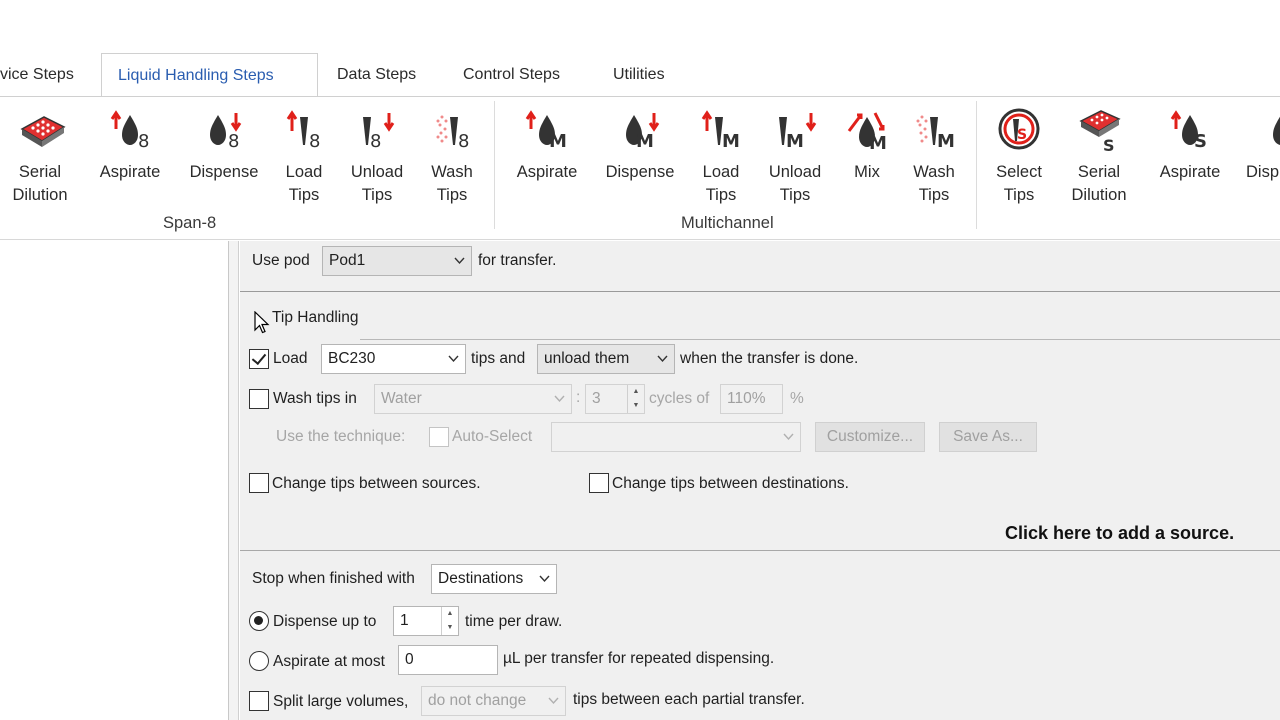 Image resolution: width=1280 pixels, height=720 pixels. What do you see at coordinates (498, 358) in the screenshot?
I see `tips-and-label: tips and` at bounding box center [498, 358].